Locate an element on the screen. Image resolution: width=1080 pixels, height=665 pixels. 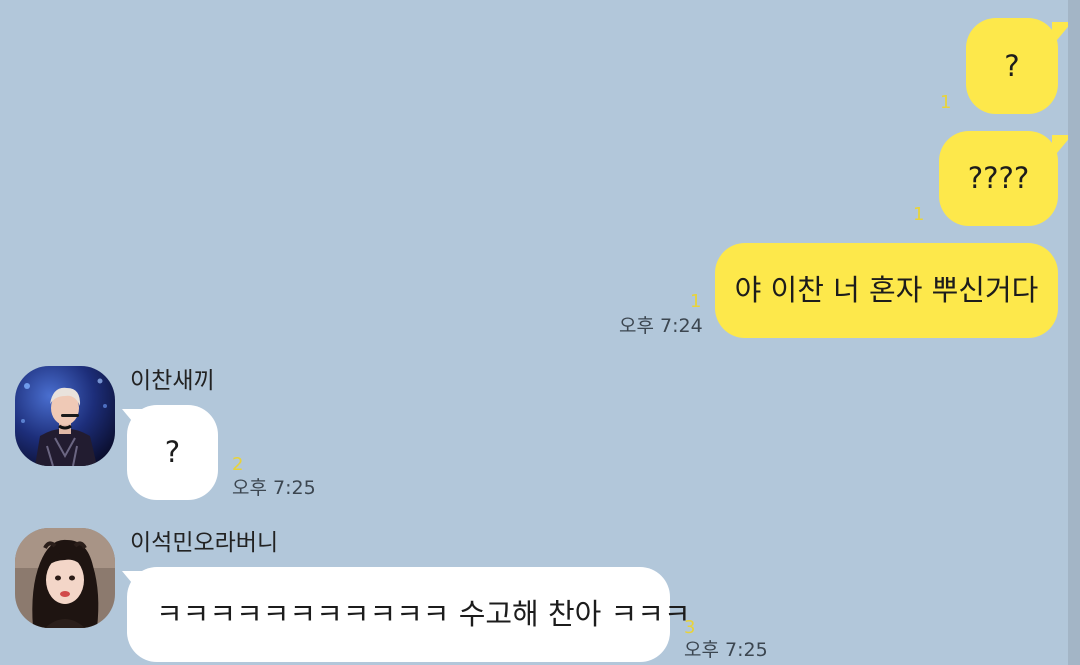
avatar-stage-performer is located at coordinates (65, 416).